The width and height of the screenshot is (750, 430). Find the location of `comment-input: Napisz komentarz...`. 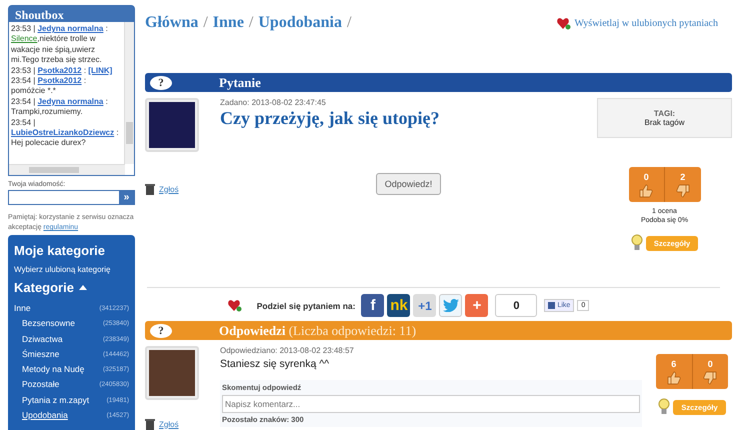

comment-input: Napisz komentarz... is located at coordinates (431, 404).